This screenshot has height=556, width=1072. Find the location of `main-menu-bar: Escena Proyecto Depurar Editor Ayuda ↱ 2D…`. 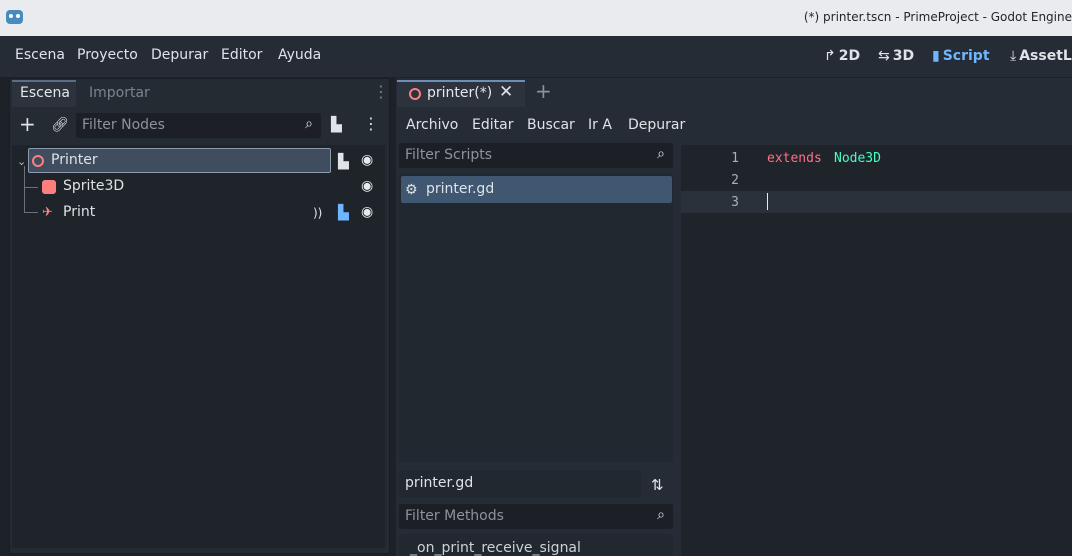

main-menu-bar: Escena Proyecto Depurar Editor Ayuda ↱ 2D… is located at coordinates (536, 56).